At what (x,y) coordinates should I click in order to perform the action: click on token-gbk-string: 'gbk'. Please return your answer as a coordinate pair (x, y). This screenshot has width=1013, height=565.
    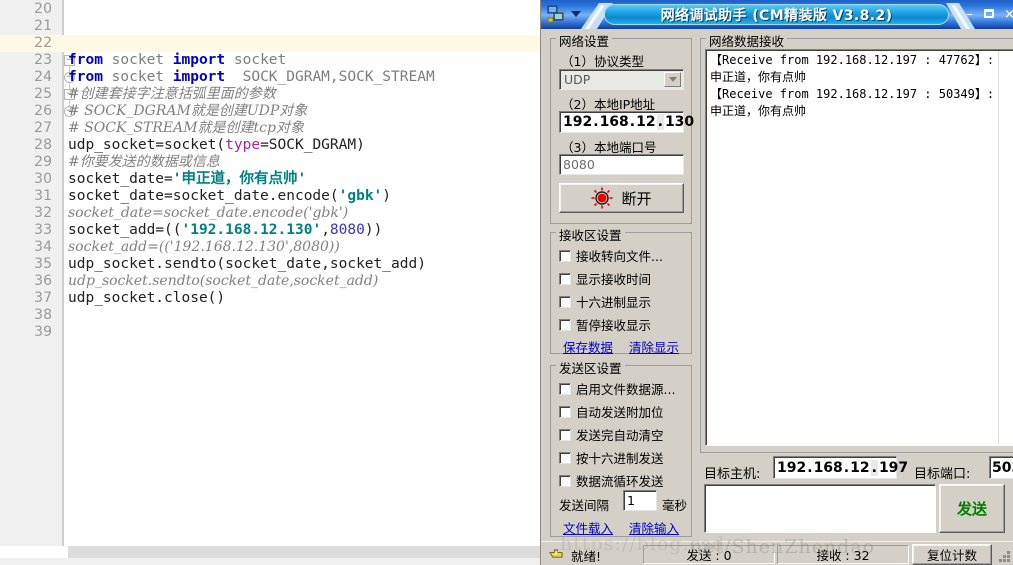
    Looking at the image, I should click on (360, 196).